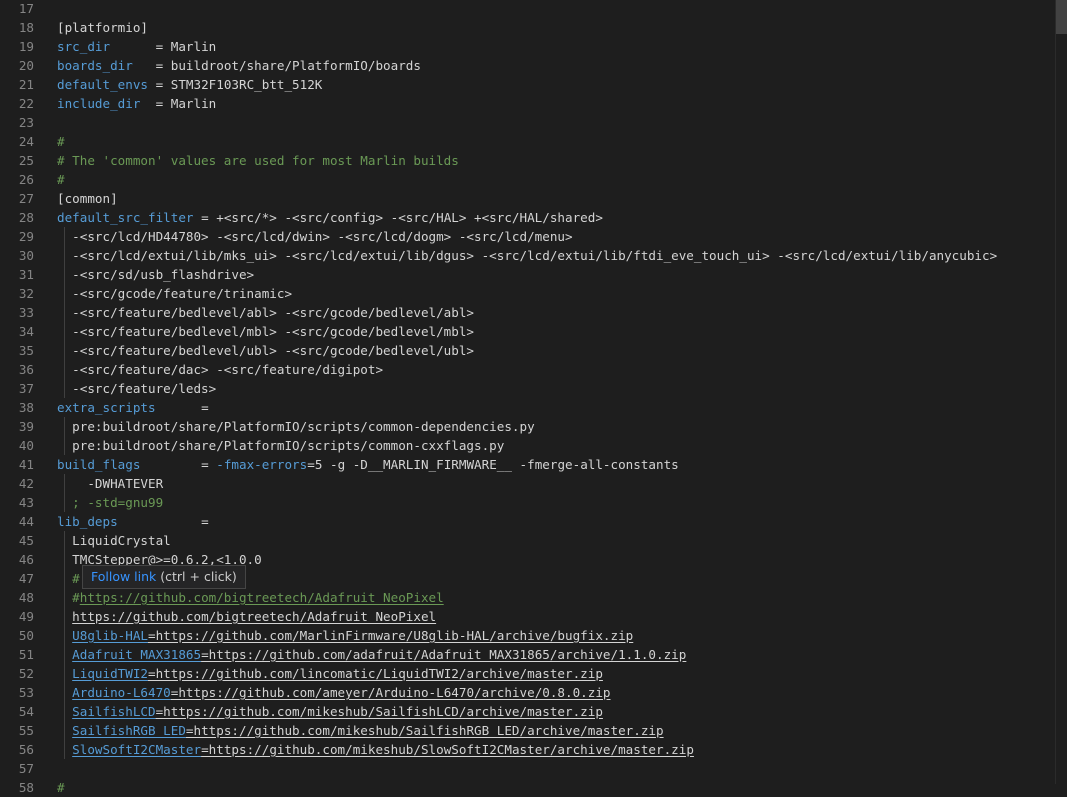  Describe the element at coordinates (26, 787) in the screenshot. I see `line-number: 58` at that location.